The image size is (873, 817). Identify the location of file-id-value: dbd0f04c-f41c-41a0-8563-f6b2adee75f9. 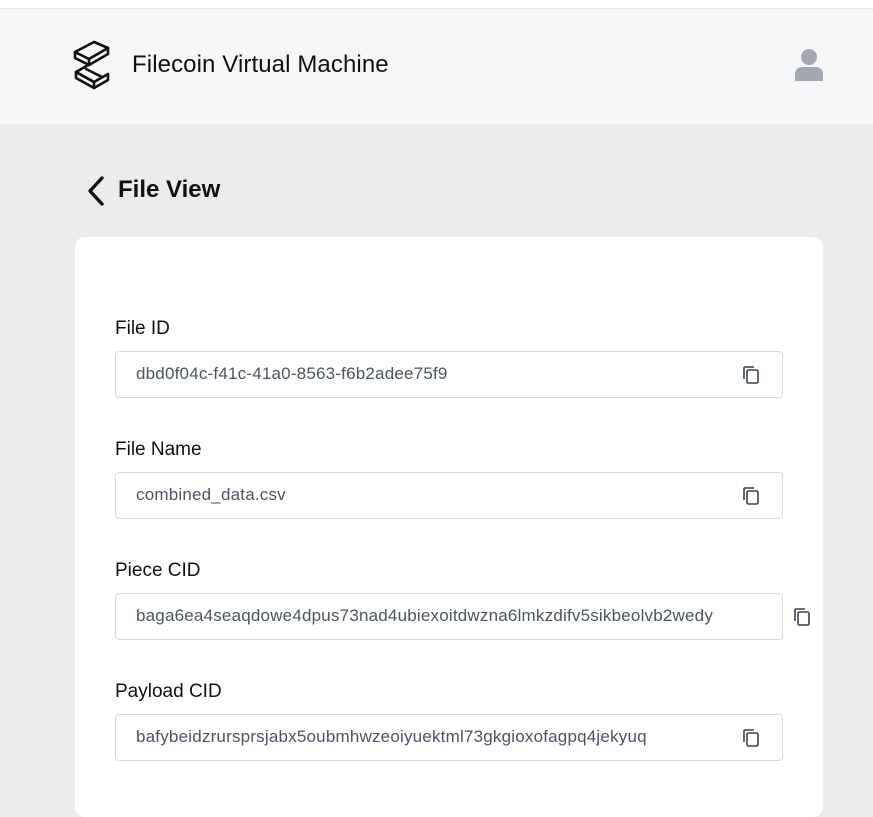
(292, 374).